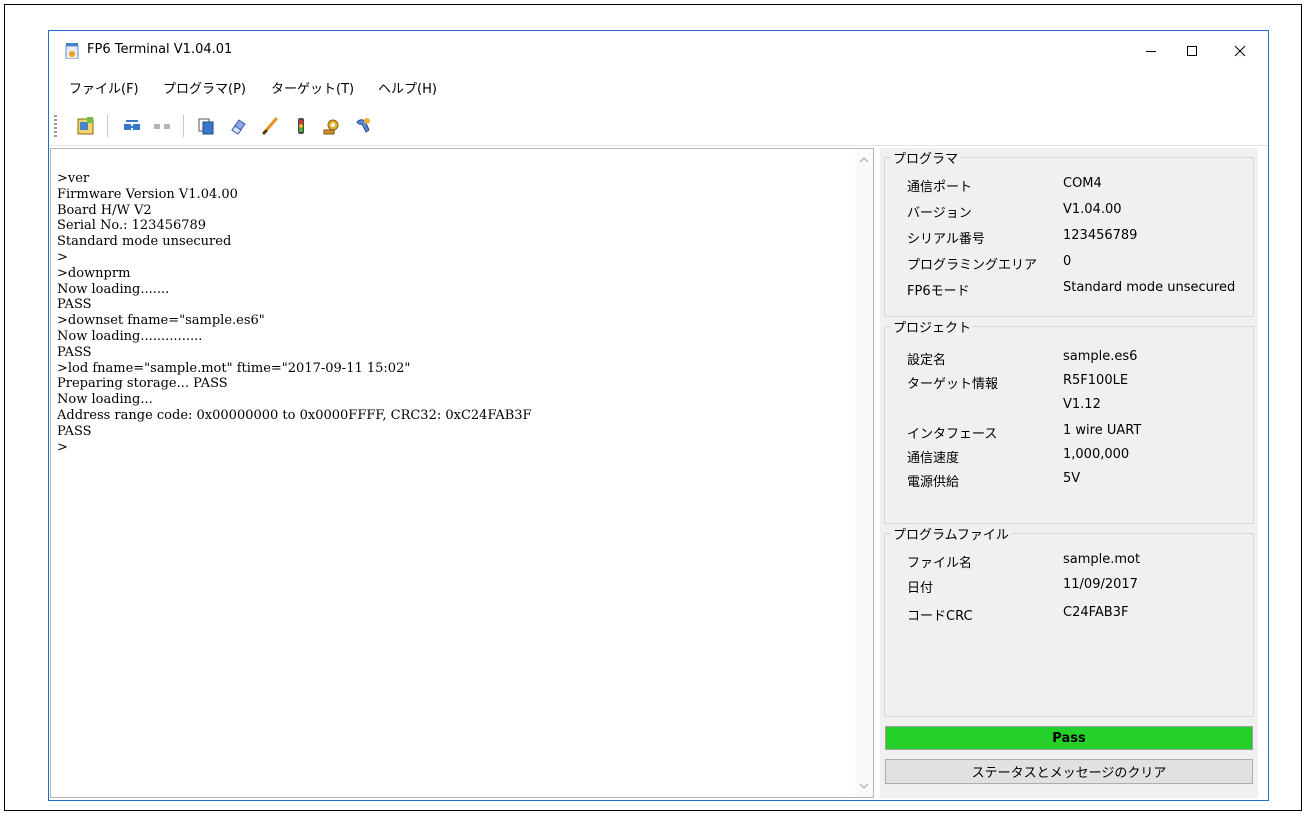 This screenshot has width=1309, height=816. I want to click on project-label-setting: 設定名, so click(927, 360).